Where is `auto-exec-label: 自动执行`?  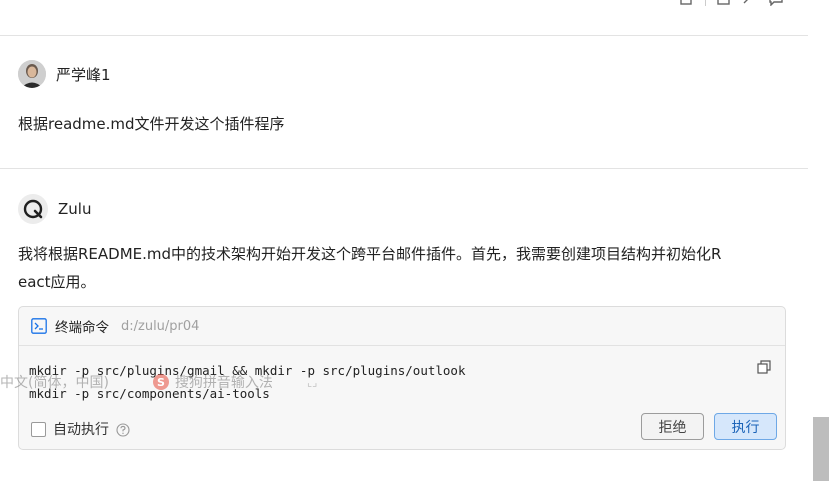
auto-exec-label: 自动执行 is located at coordinates (81, 430).